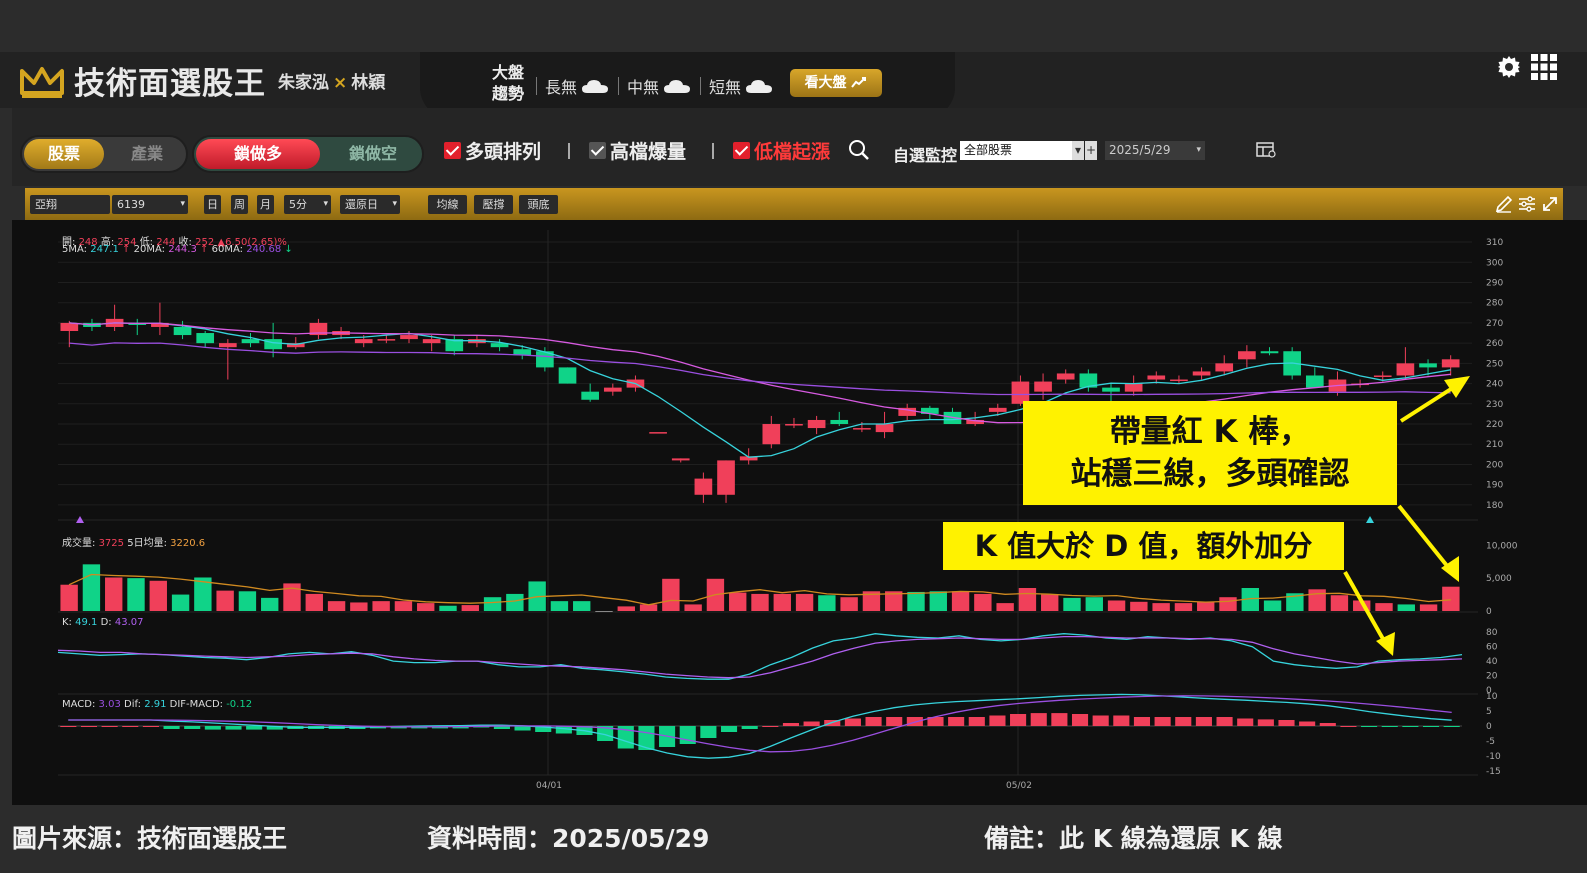 The width and height of the screenshot is (1587, 873). I want to click on macd-tick-label: 10, so click(1492, 697).